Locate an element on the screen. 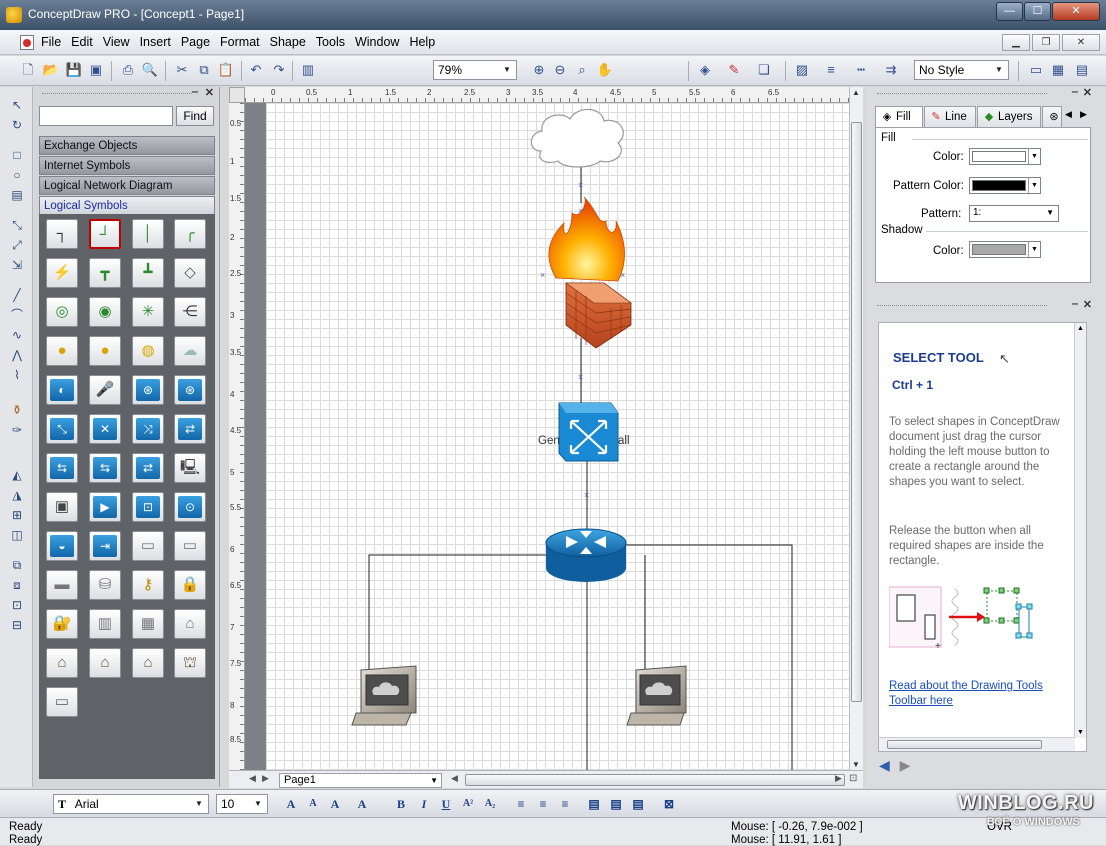 The height and width of the screenshot is (846, 1106). shape-building-block: ▦ is located at coordinates (148, 624).